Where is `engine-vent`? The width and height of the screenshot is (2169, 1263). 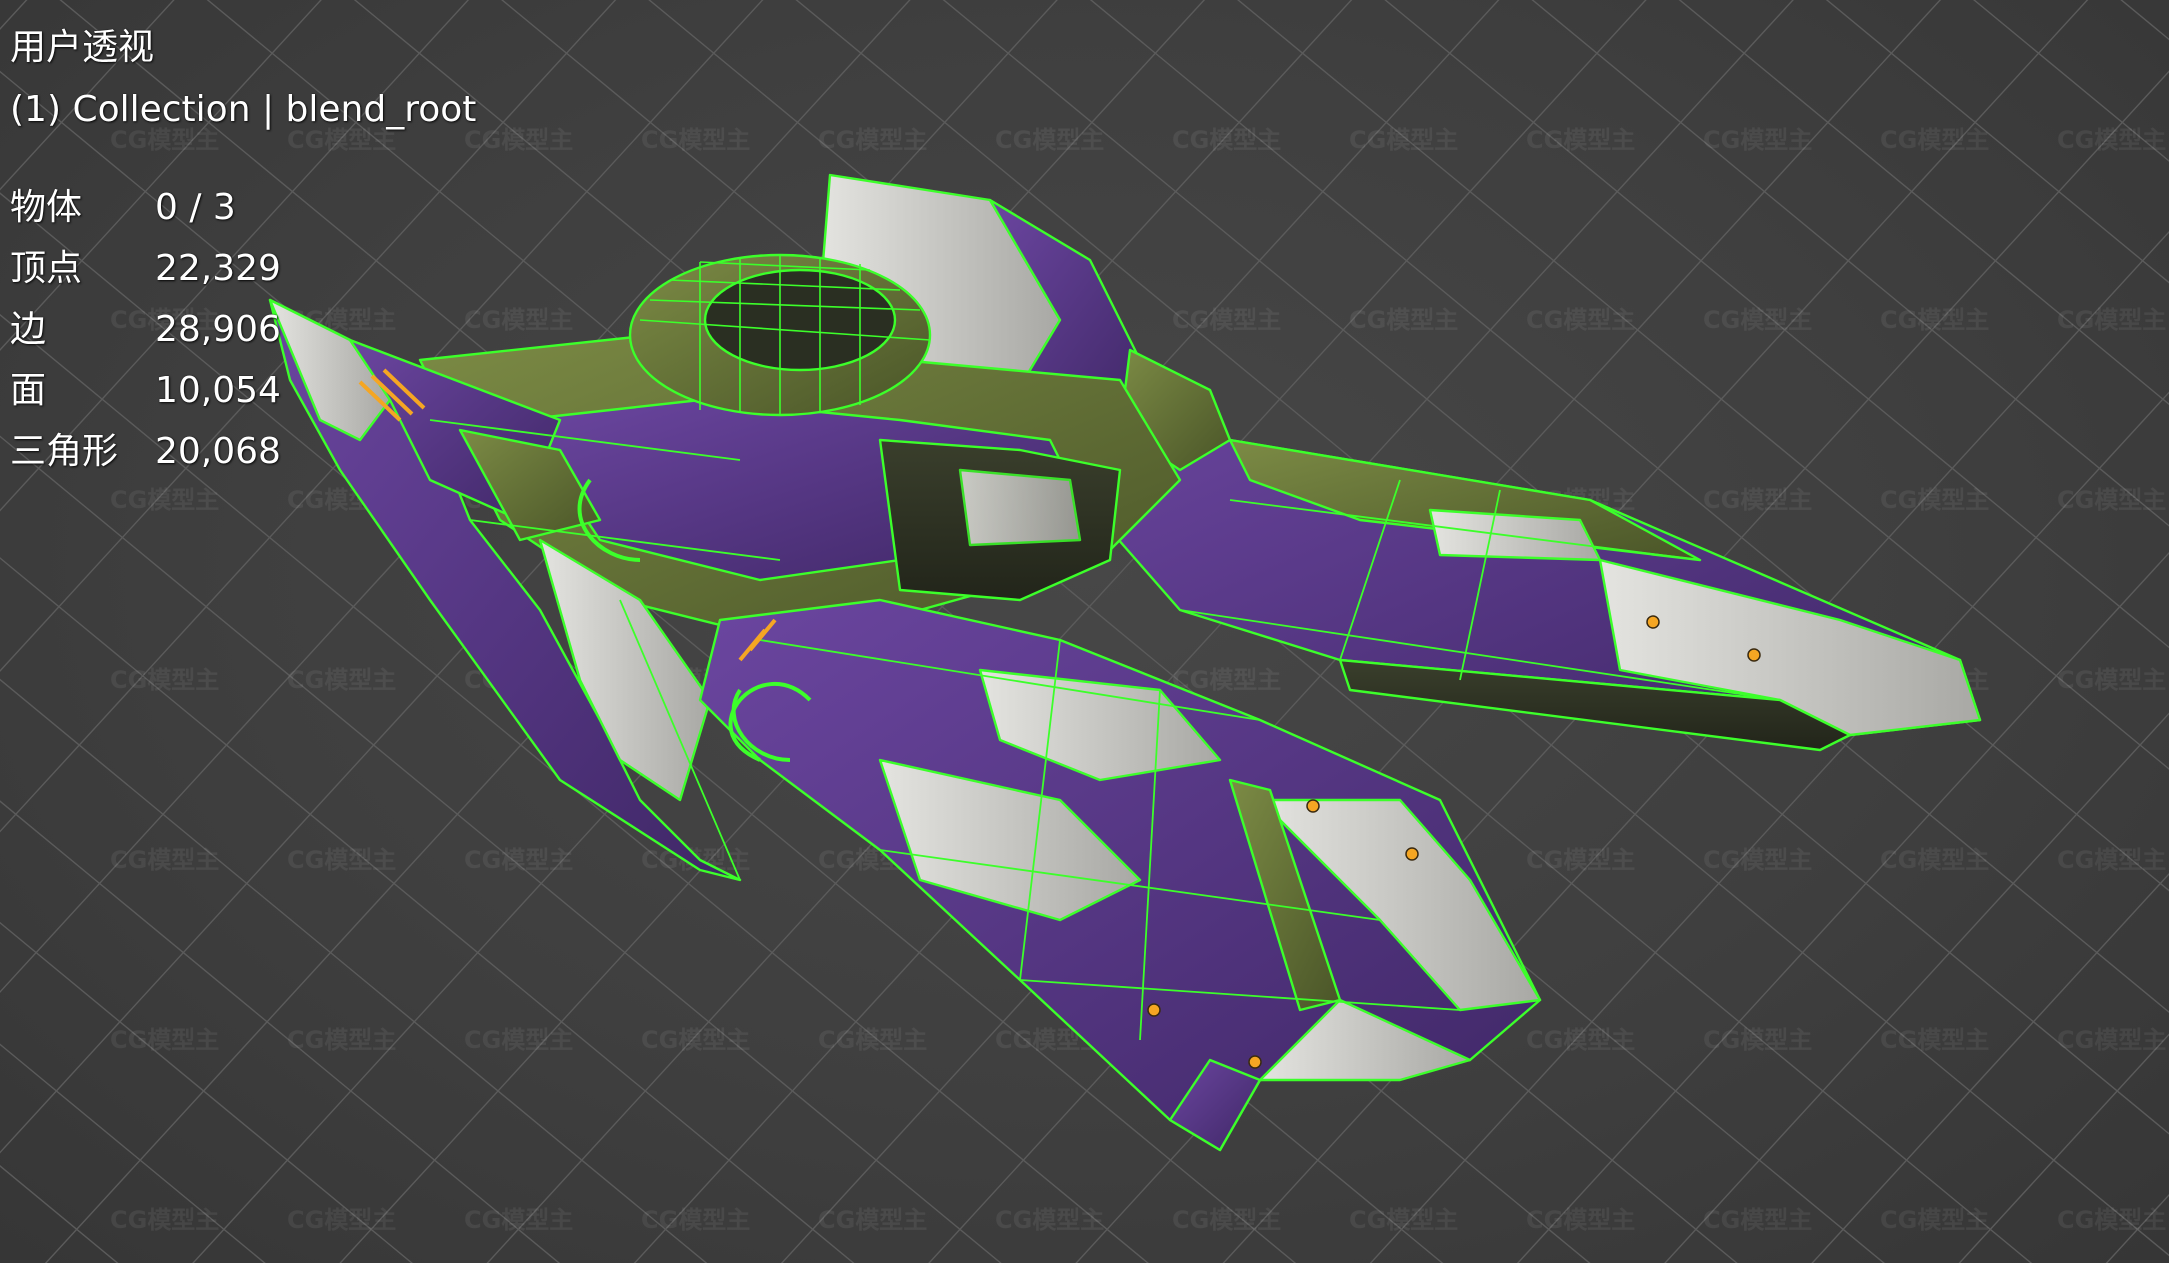
engine-vent is located at coordinates (1020, 507).